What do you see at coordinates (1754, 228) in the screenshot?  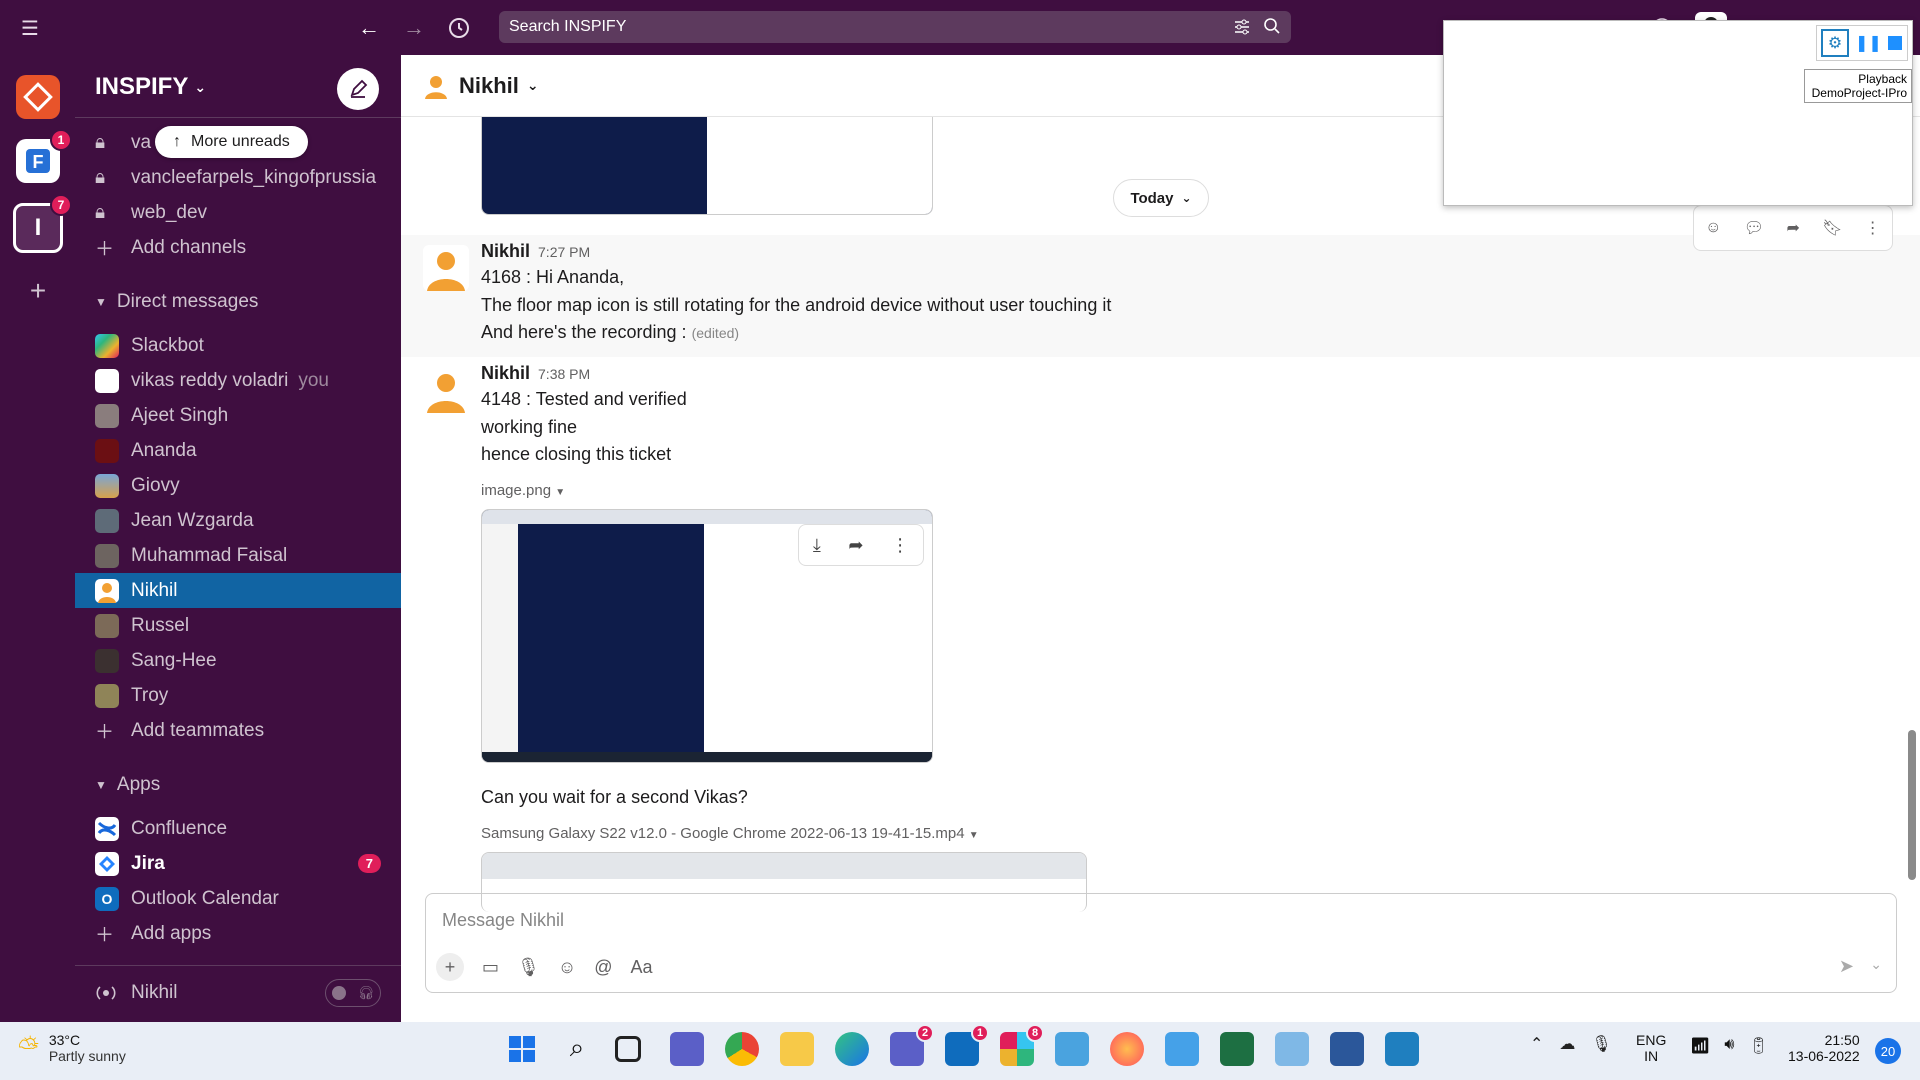 I see `reply-thread-icon: 💬︎` at bounding box center [1754, 228].